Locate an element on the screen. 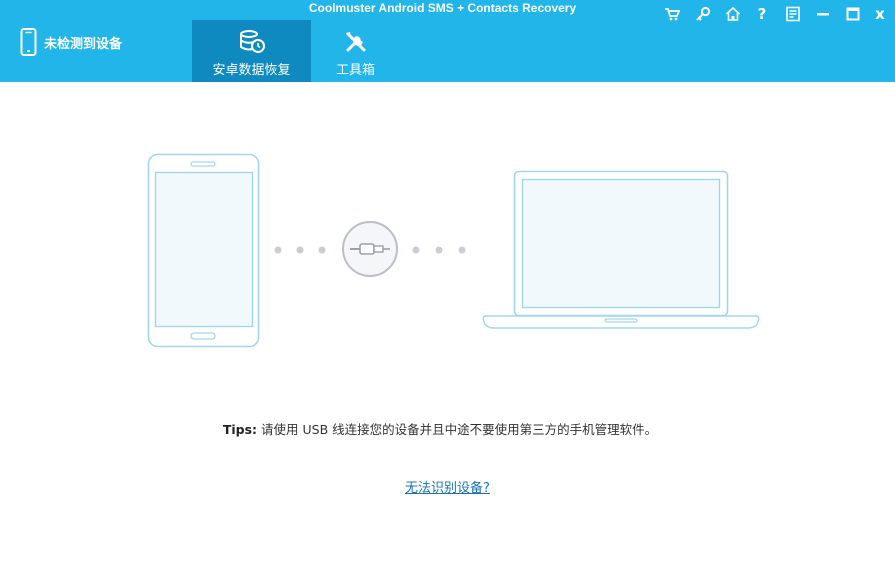 The width and height of the screenshot is (895, 565). phone-illustration is located at coordinates (203, 250).